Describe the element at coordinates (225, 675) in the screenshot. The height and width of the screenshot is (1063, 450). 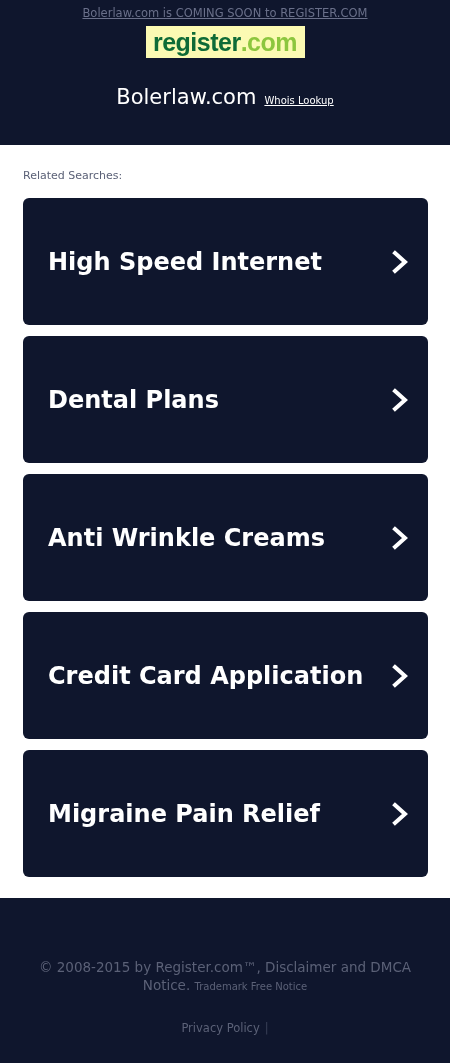
I see `search-link-card: Credit Card Application` at that location.